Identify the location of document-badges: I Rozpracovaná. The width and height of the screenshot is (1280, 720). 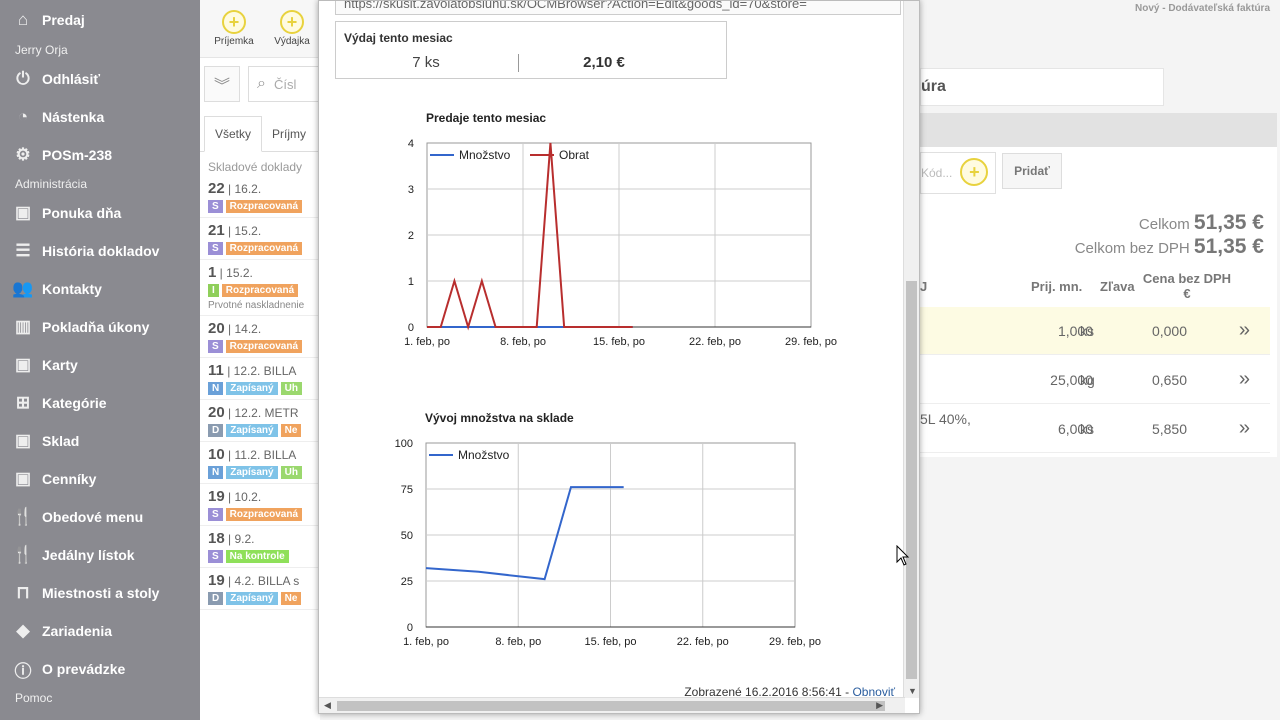
(260, 290).